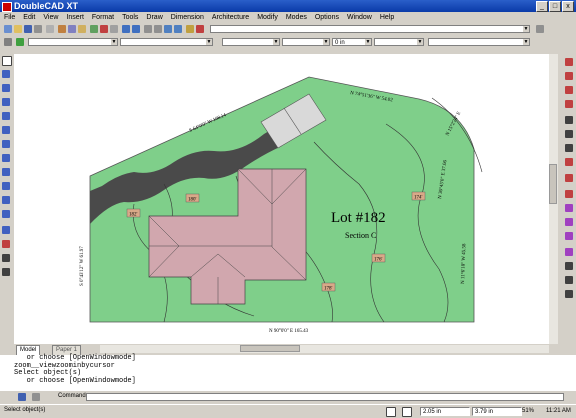 The height and width of the screenshot is (418, 576). What do you see at coordinates (6, 172) in the screenshot?
I see `arc-icon` at bounding box center [6, 172].